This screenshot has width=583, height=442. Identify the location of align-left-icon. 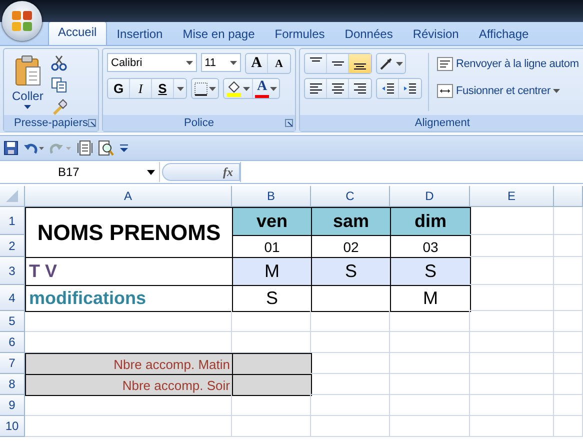
(315, 88).